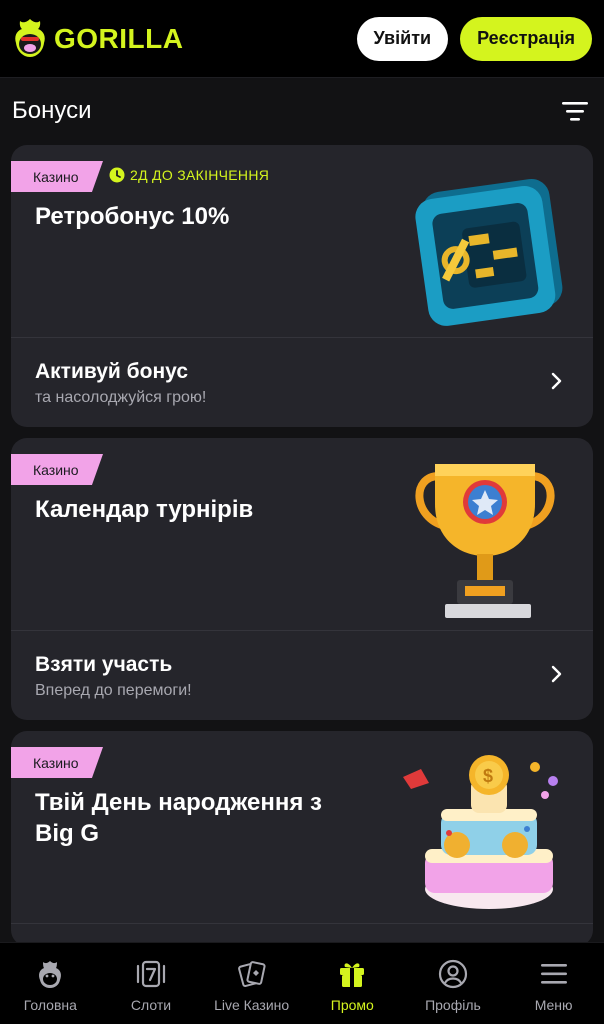 The image size is (604, 1024). Describe the element at coordinates (151, 1005) in the screenshot. I see `nav-label: Слоти` at that location.